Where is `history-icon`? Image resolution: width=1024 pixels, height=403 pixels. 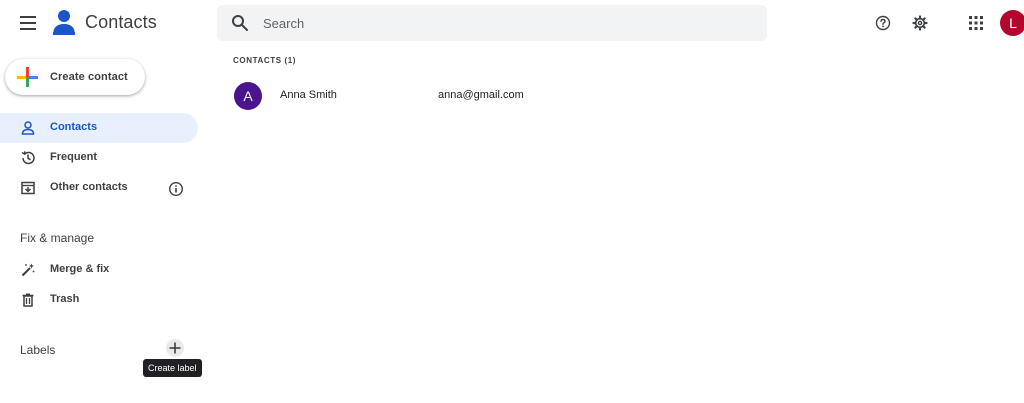 history-icon is located at coordinates (28, 158).